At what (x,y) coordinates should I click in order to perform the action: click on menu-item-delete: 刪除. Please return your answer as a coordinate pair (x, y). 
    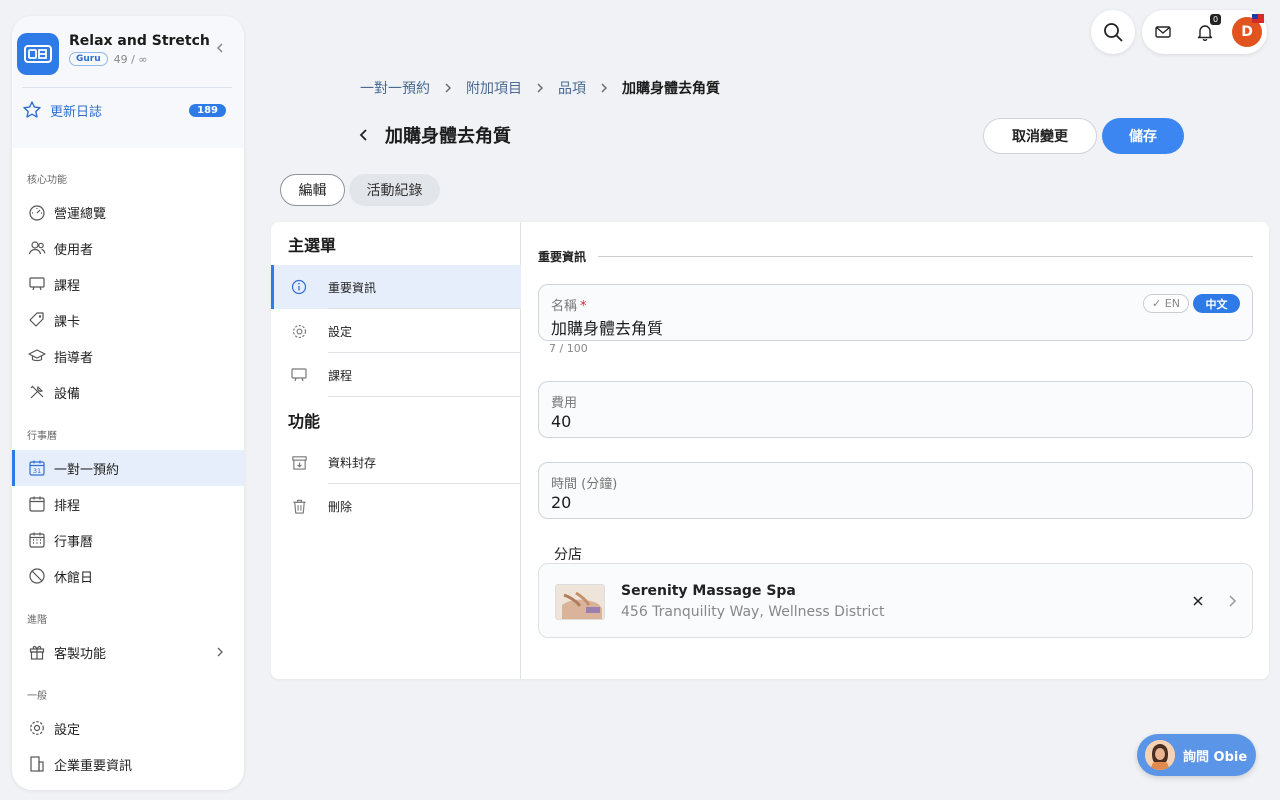
    Looking at the image, I should click on (396, 506).